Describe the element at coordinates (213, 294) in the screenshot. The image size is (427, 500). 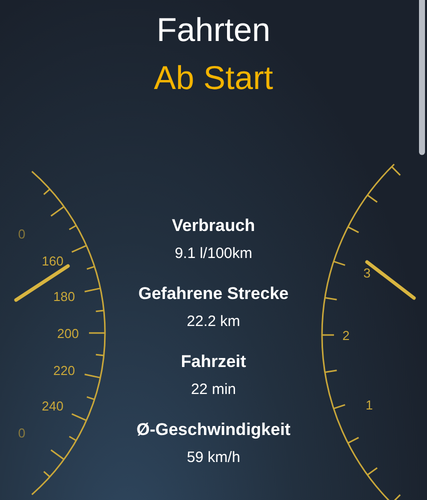
I see `stat-label: Gefahrene Strecke` at that location.